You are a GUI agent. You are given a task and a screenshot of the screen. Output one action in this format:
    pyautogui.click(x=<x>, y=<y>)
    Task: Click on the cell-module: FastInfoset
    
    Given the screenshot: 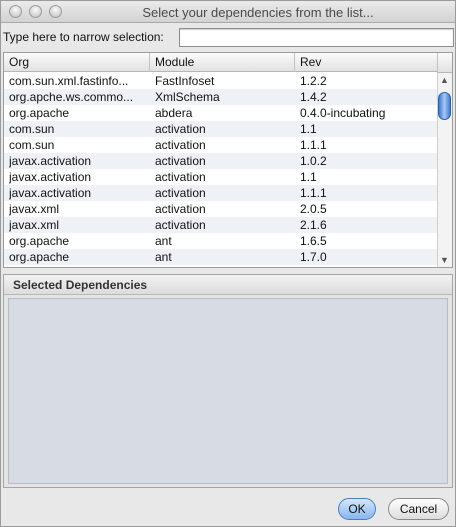 What is the action you would take?
    pyautogui.click(x=185, y=81)
    